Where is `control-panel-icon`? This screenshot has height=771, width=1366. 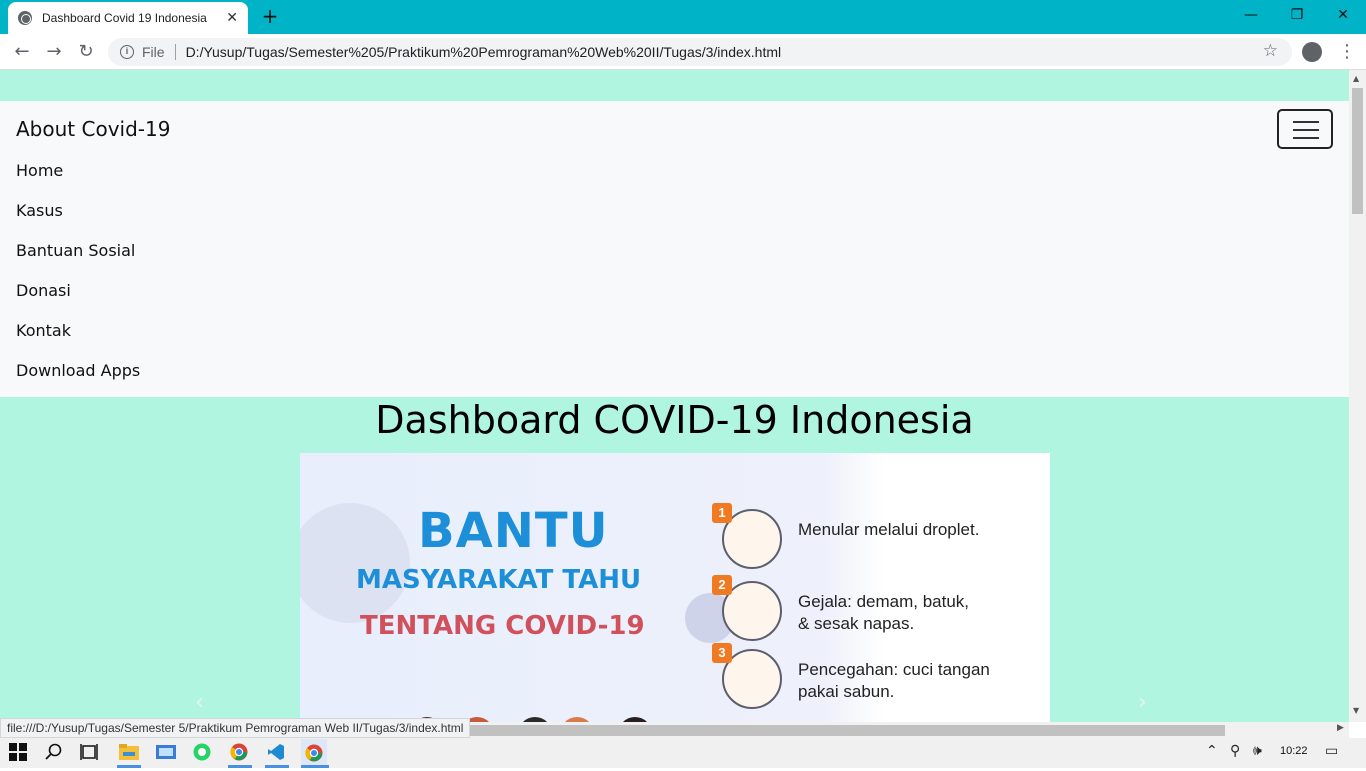 control-panel-icon is located at coordinates (166, 753).